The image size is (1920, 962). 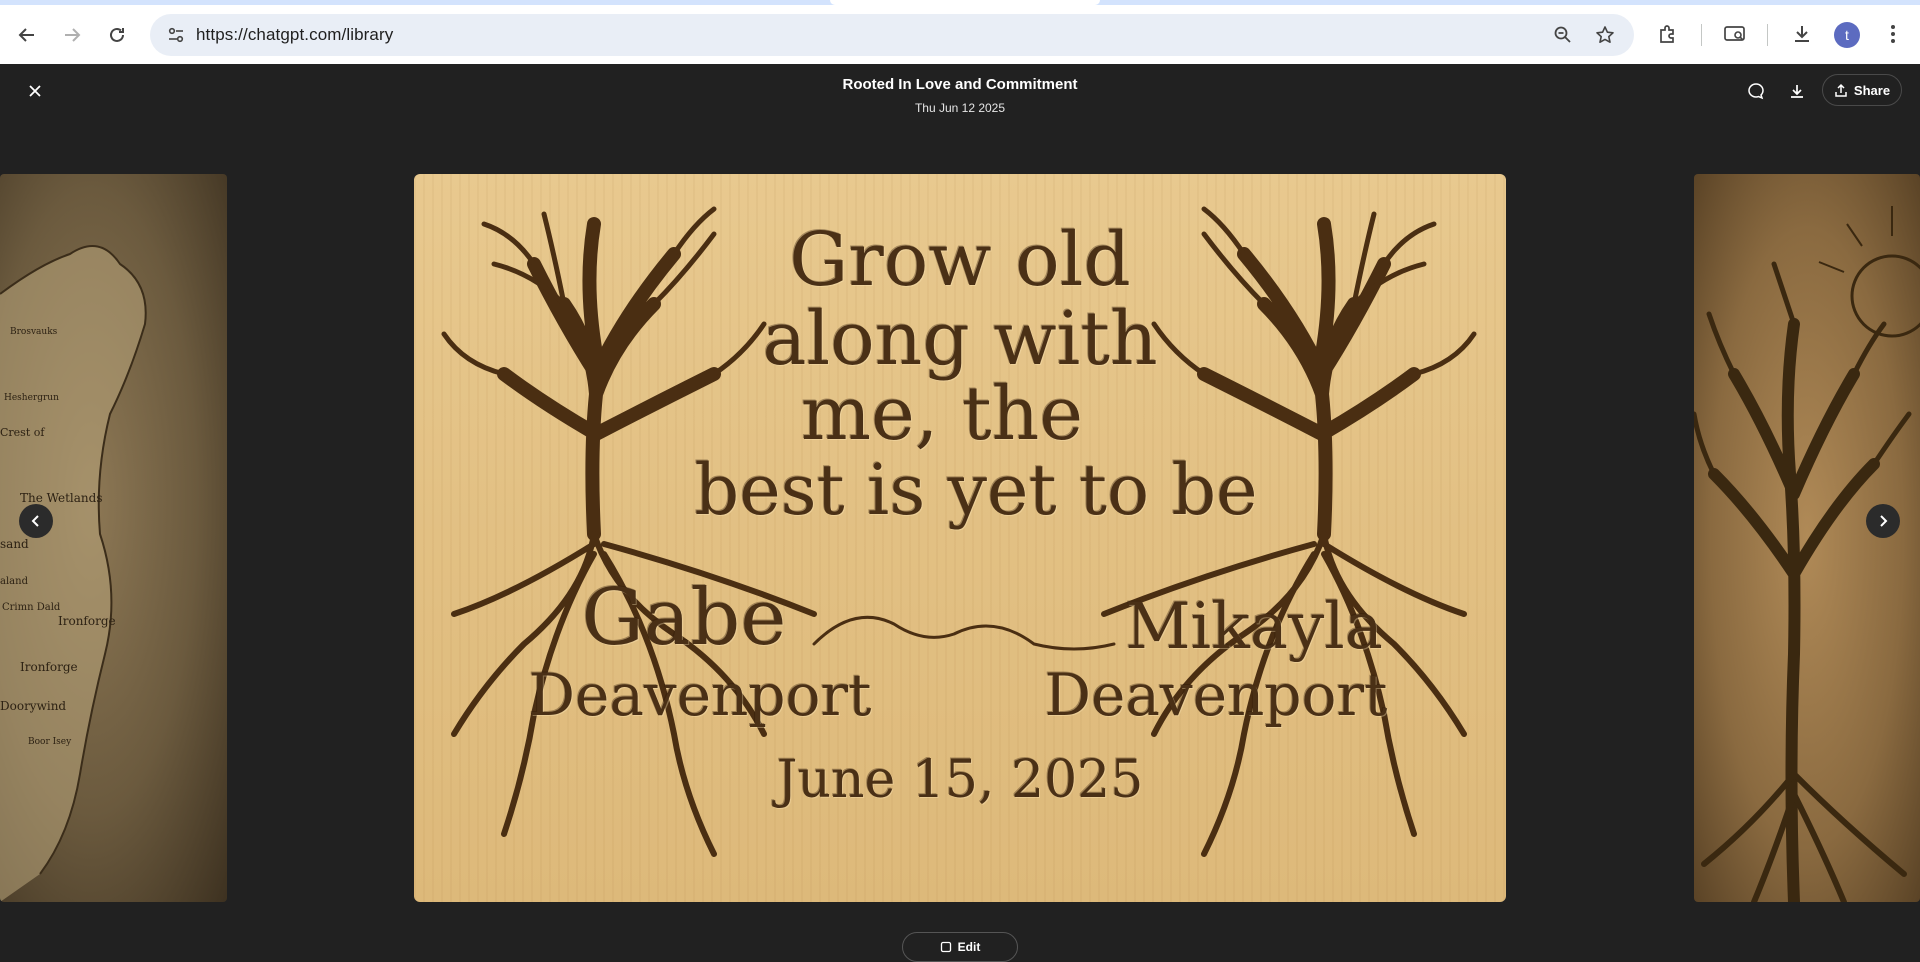 I want to click on edit-button: Edit, so click(x=960, y=947).